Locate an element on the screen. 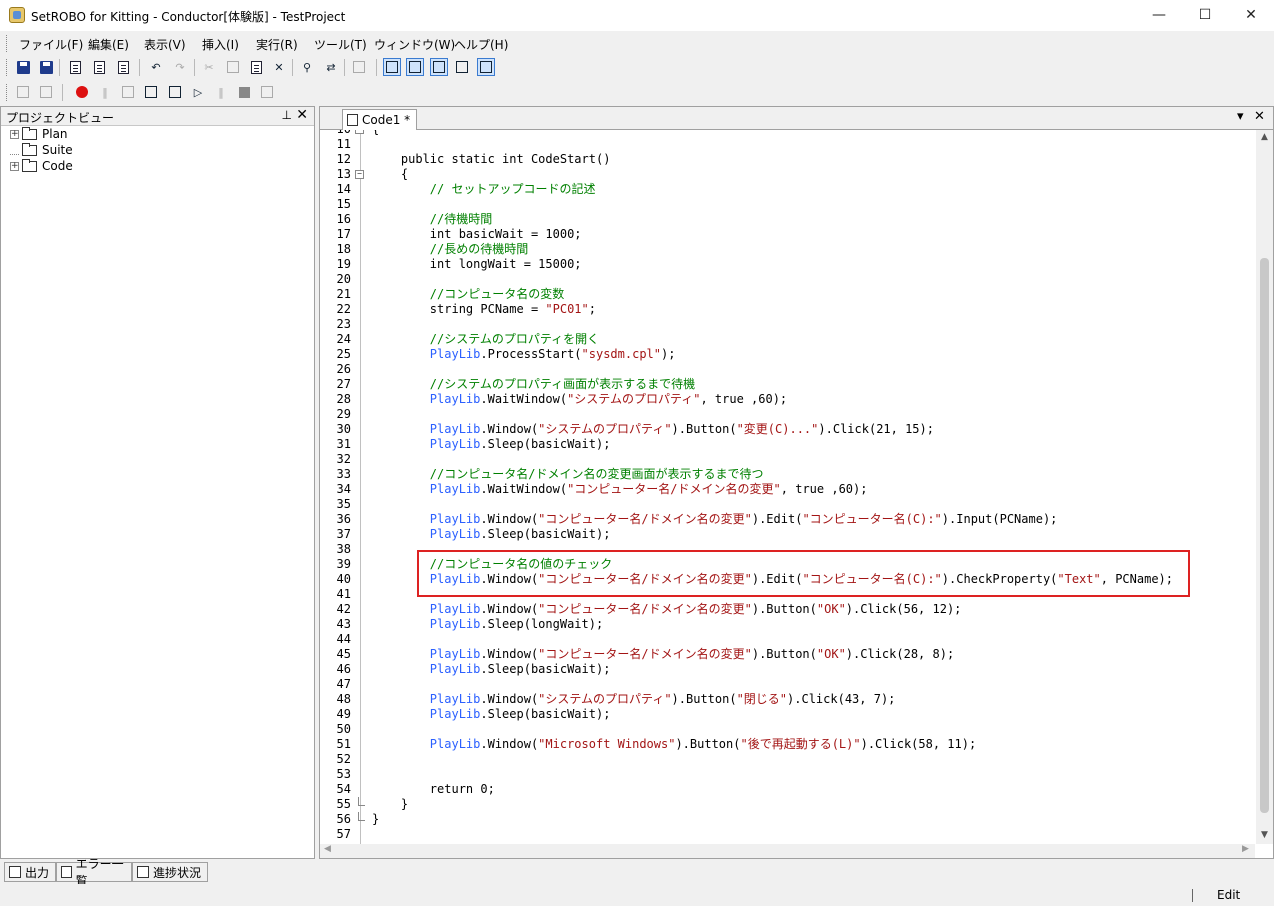 The width and height of the screenshot is (1274, 906). code-line: 13− { is located at coordinates (787, 174).